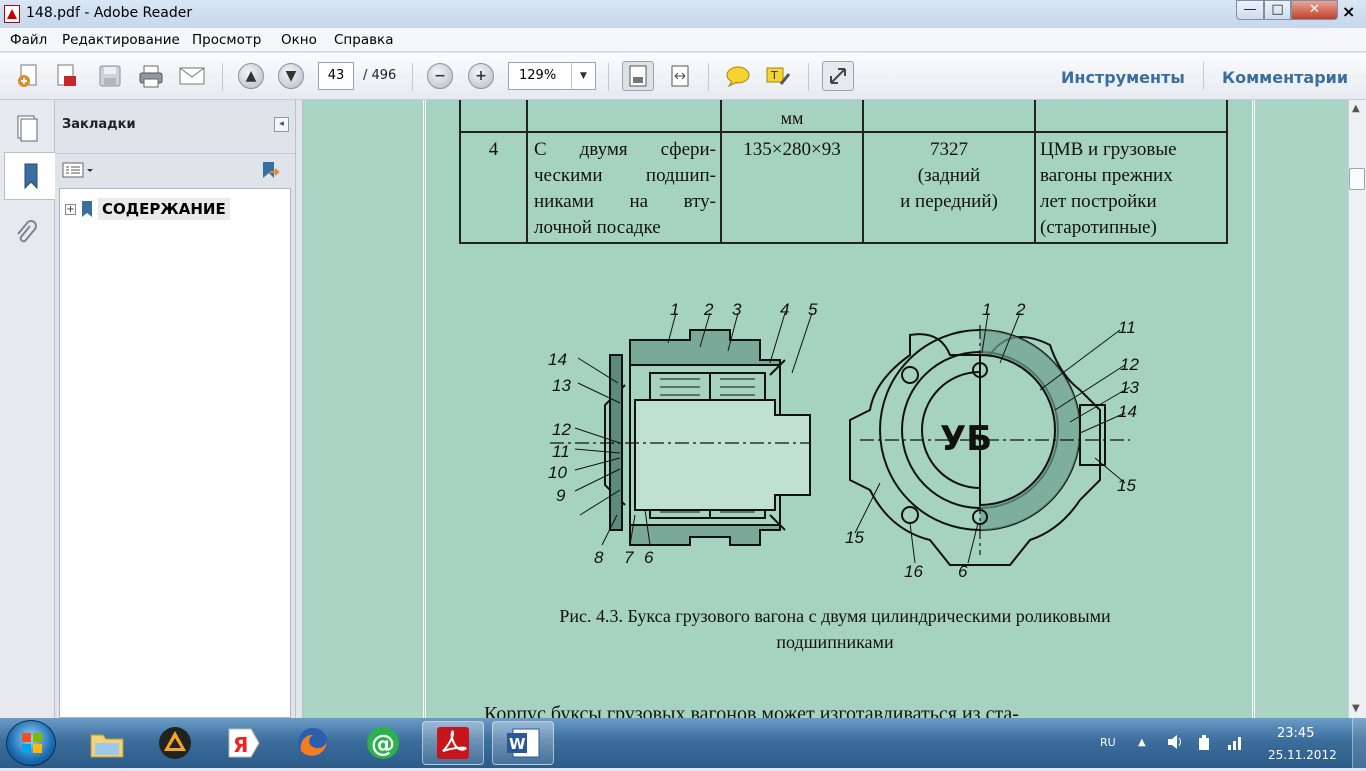  Describe the element at coordinates (270, 173) in the screenshot. I see `expand-bookmark-icon` at that location.